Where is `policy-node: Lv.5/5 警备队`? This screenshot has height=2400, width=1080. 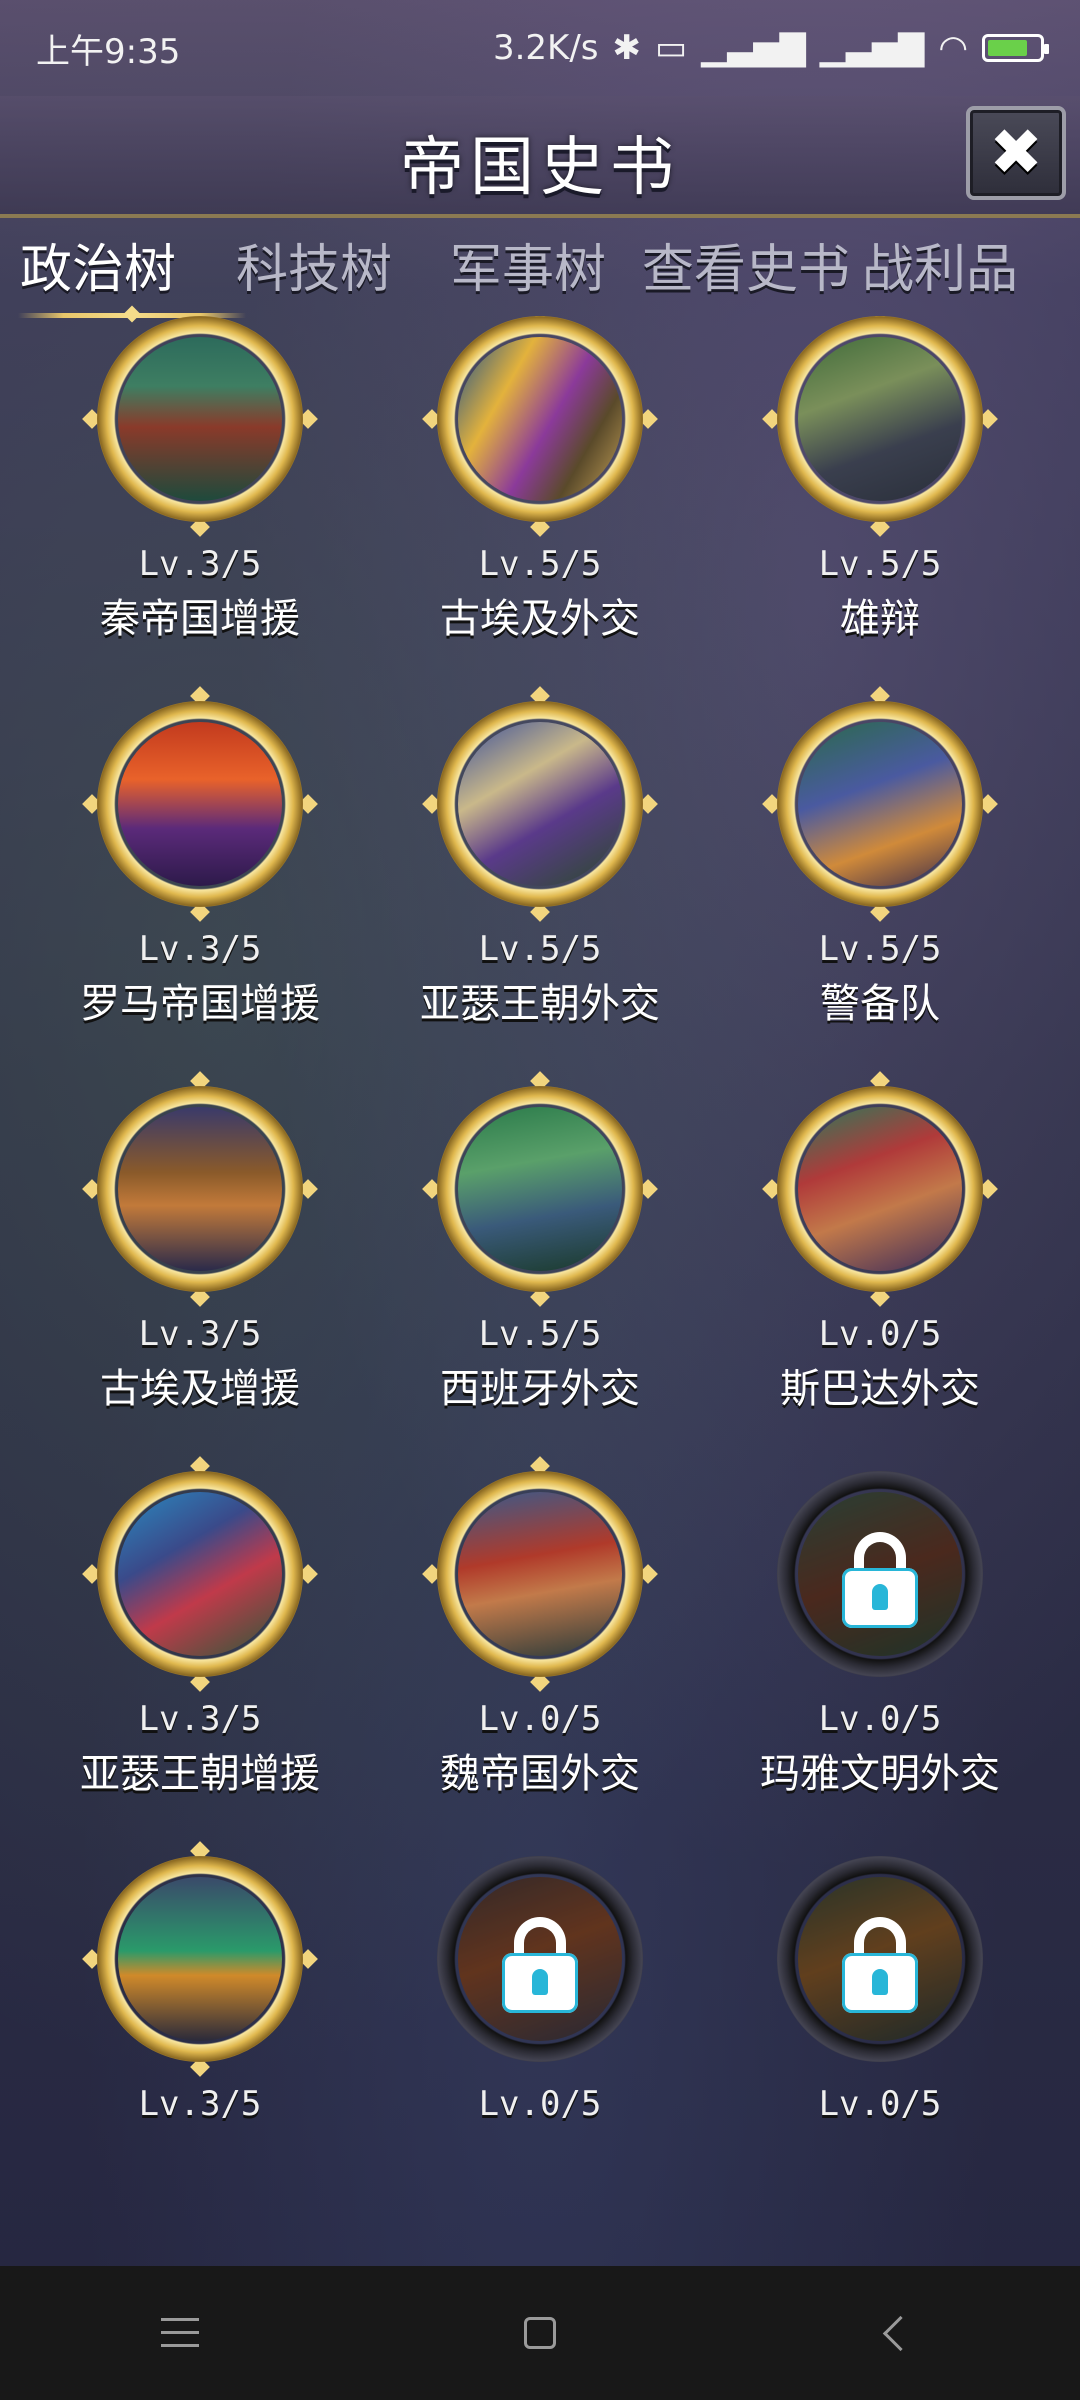 policy-node: Lv.5/5 警备队 is located at coordinates (880, 883).